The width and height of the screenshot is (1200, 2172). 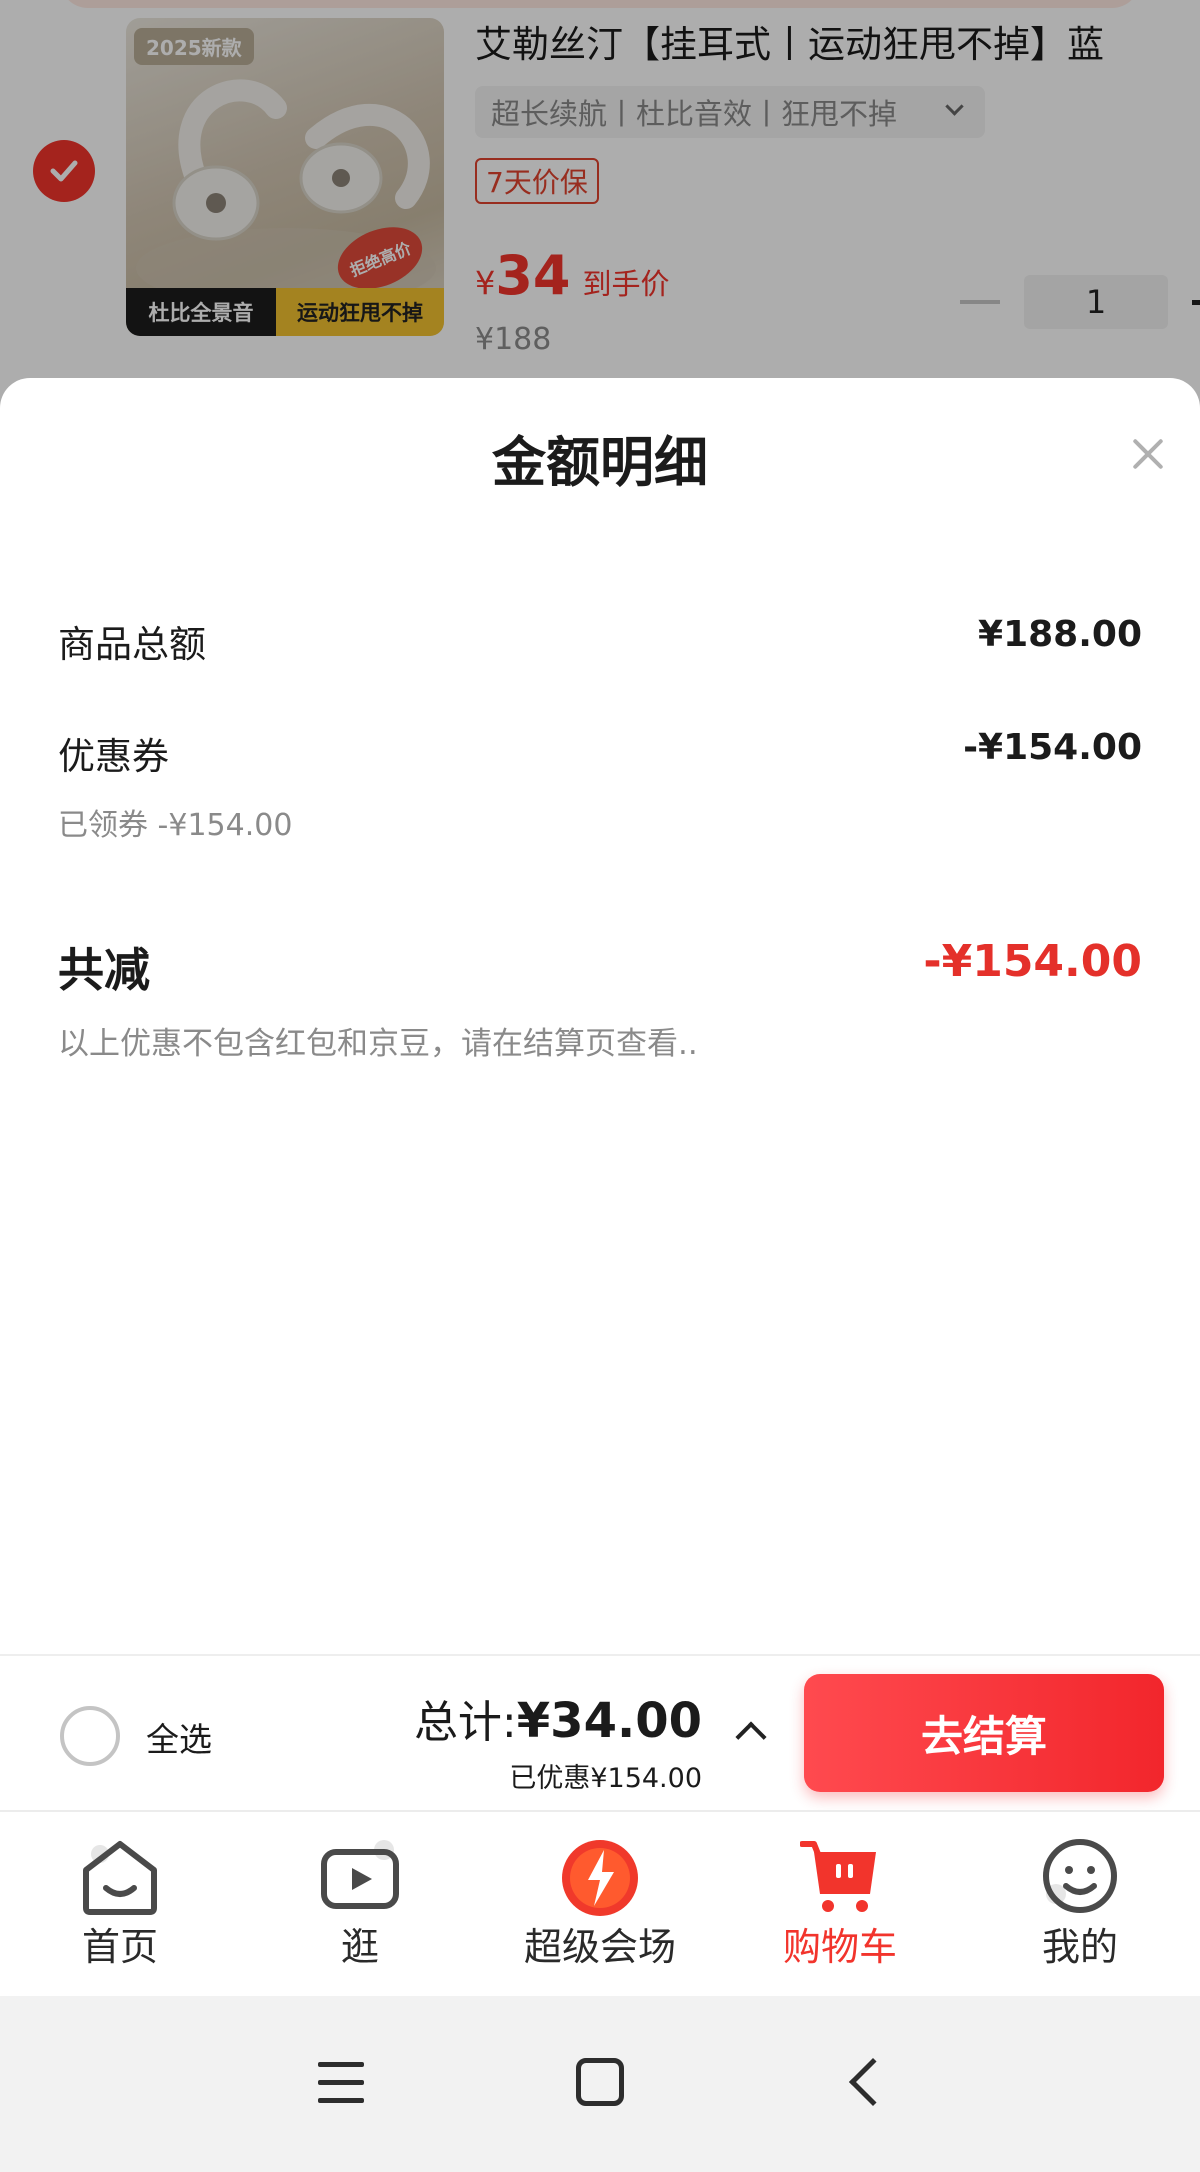 I want to click on tab-label: 逛, so click(x=359, y=1947).